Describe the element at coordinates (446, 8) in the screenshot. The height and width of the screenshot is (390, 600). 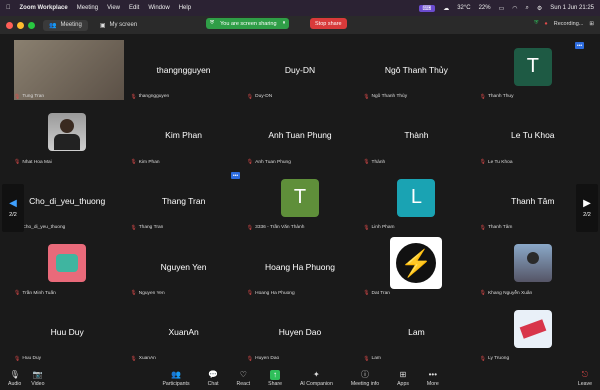
I see `weather-icon: ☁` at that location.